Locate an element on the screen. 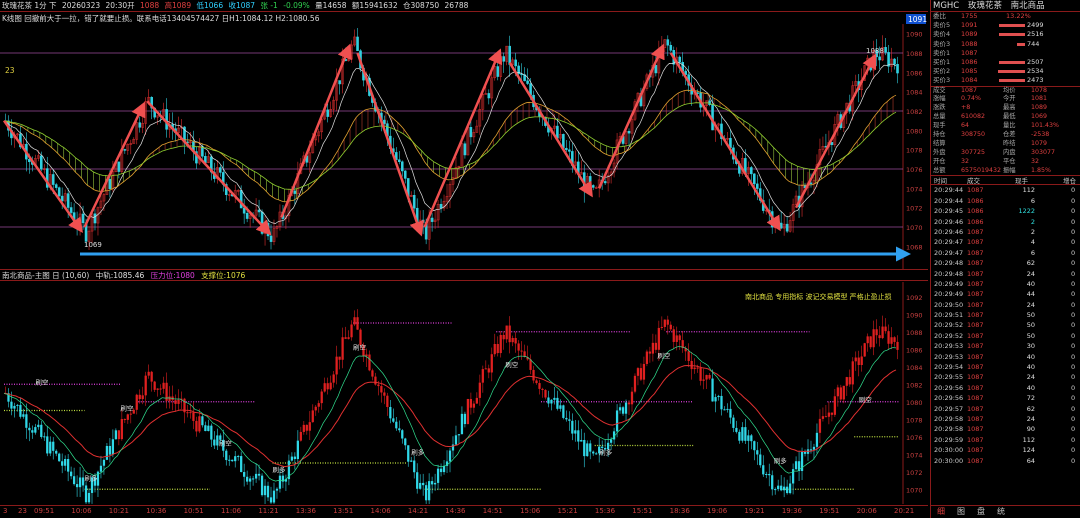 The height and width of the screenshot is (518, 1080). ob-qty: 2507 is located at coordinates (1035, 61).